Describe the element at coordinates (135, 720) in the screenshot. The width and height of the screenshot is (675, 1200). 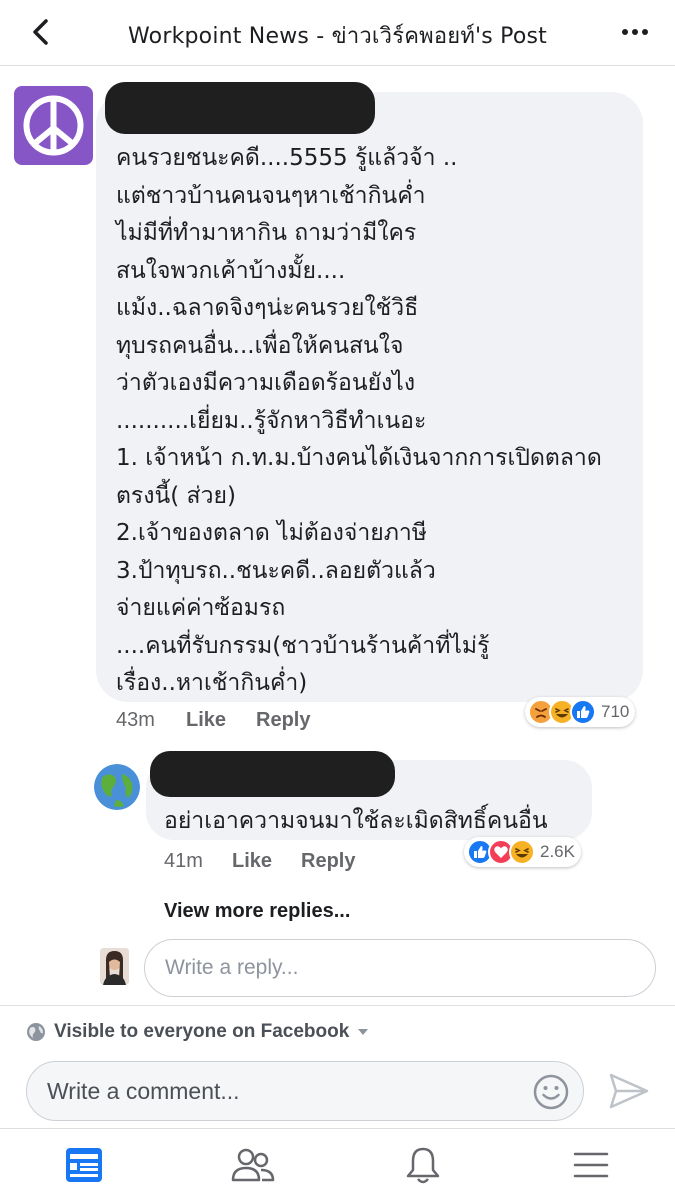
I see `comment-time: 43m` at that location.